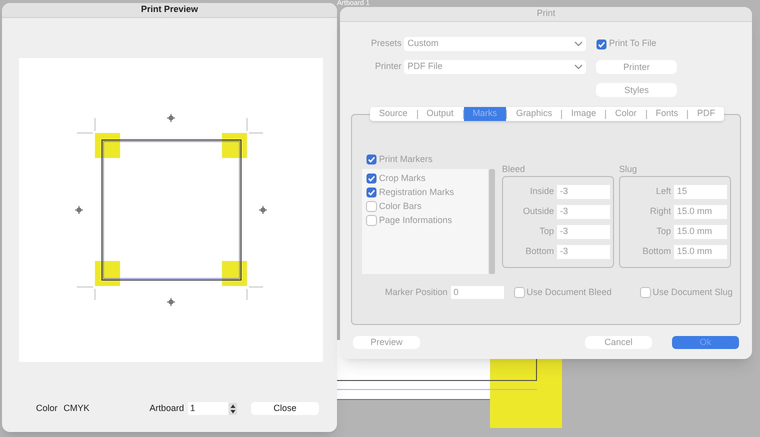  What do you see at coordinates (546, 14) in the screenshot?
I see `window-title: Print` at bounding box center [546, 14].